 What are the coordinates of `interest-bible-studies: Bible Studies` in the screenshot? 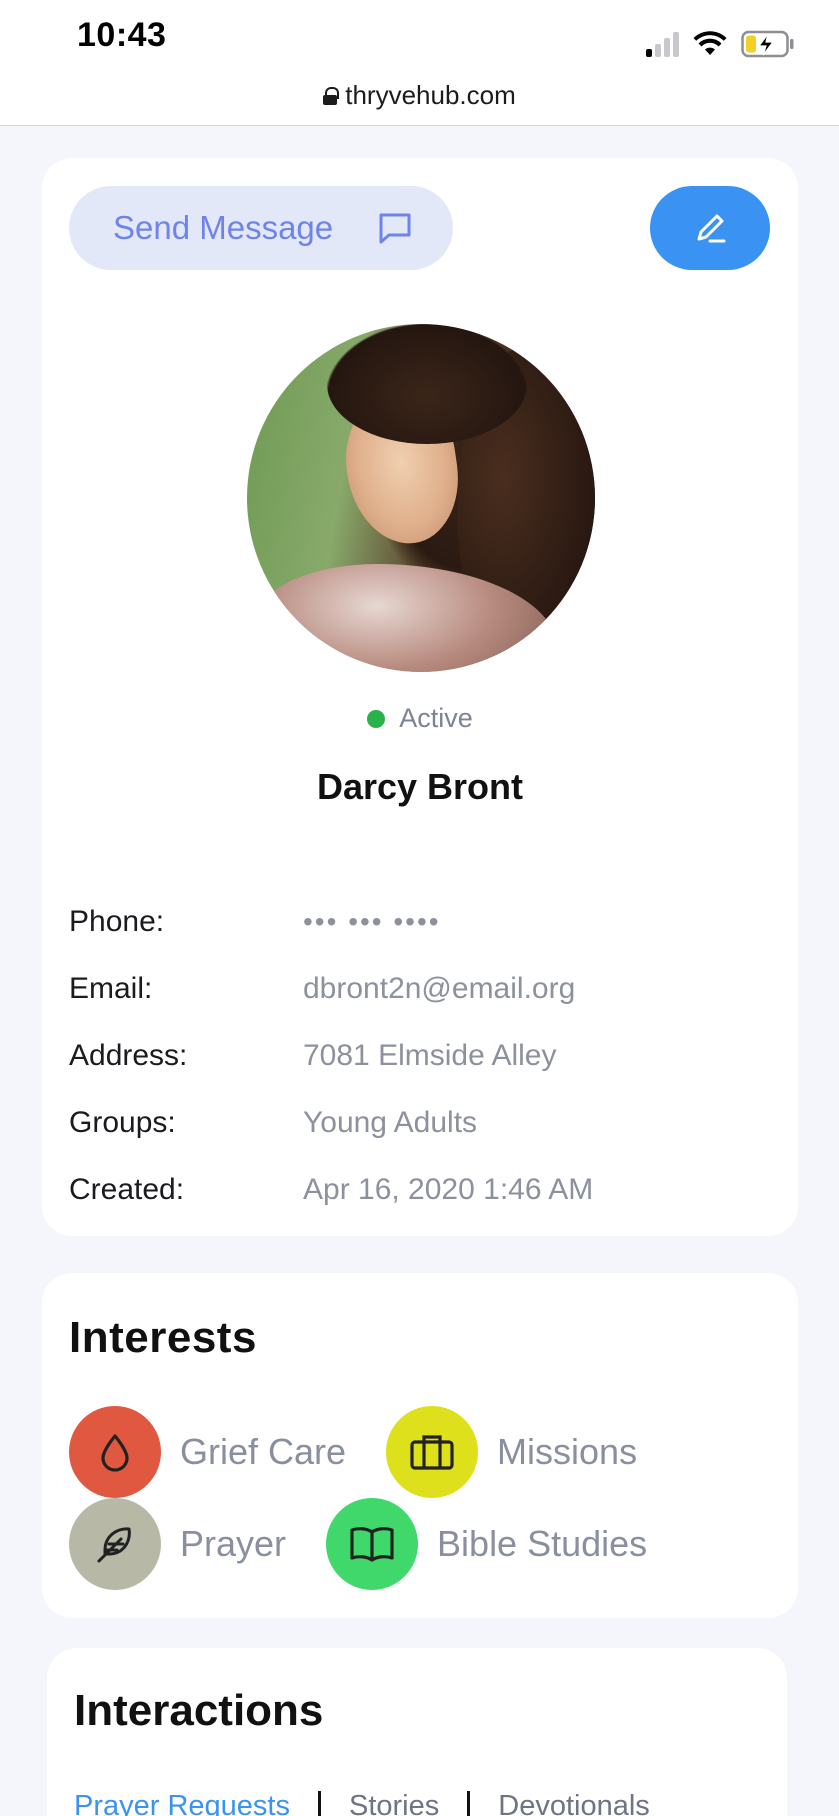 It's located at (486, 1544).